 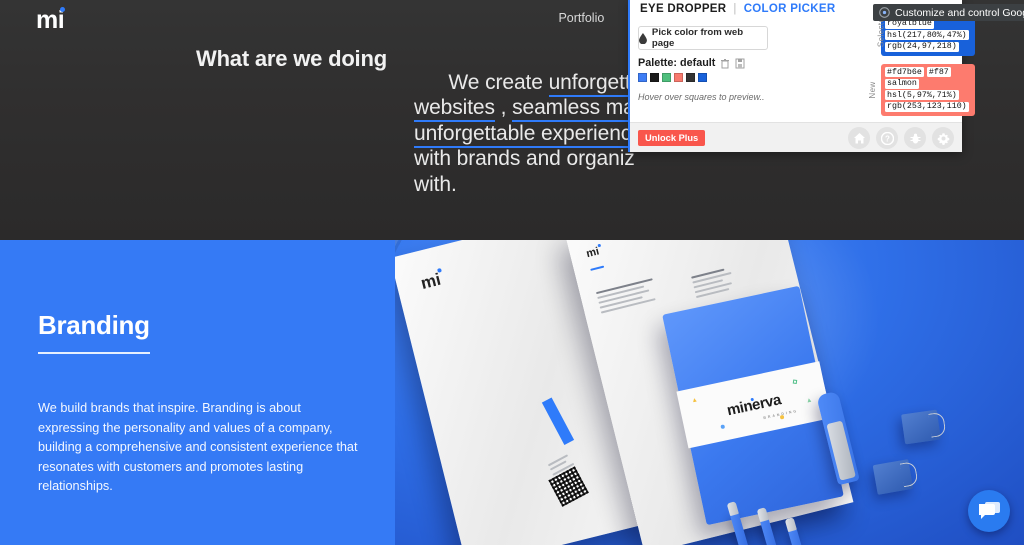 I want to click on chat-widget-button, so click(x=989, y=511).